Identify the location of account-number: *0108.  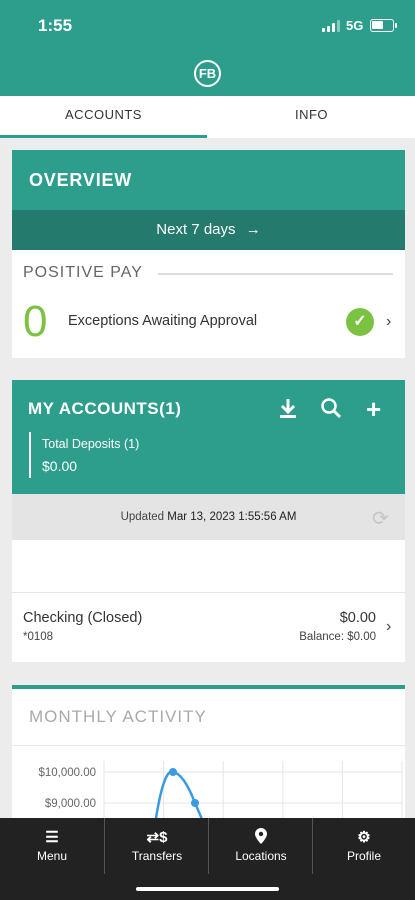
(38, 637).